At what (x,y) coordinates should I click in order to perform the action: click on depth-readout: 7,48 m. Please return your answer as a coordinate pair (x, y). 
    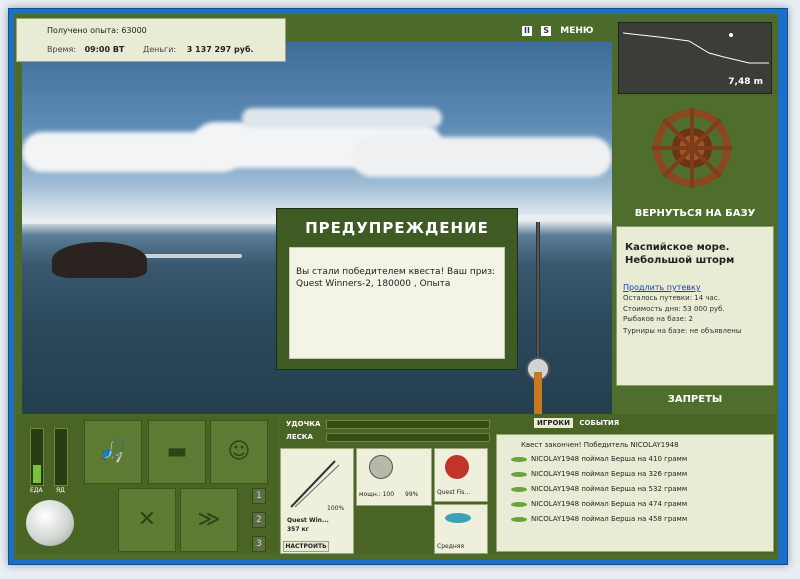
    Looking at the image, I should click on (745, 82).